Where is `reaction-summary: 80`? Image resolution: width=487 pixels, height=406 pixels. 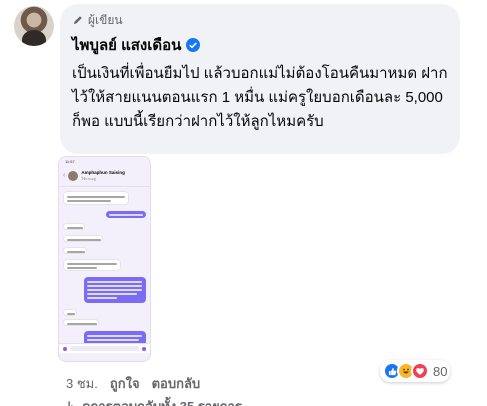 reaction-summary: 80 is located at coordinates (415, 371).